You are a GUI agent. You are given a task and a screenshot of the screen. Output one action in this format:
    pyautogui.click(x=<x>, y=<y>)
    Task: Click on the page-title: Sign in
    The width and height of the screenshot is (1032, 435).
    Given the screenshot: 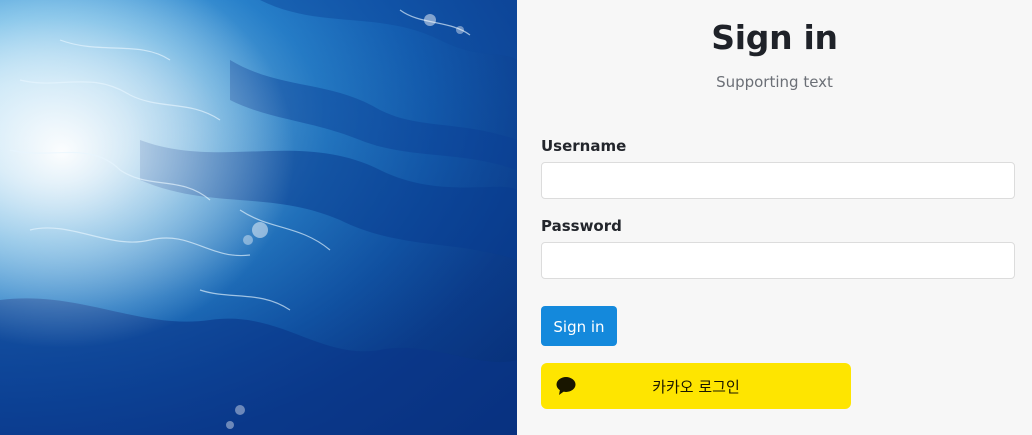 What is the action you would take?
    pyautogui.click(x=774, y=37)
    